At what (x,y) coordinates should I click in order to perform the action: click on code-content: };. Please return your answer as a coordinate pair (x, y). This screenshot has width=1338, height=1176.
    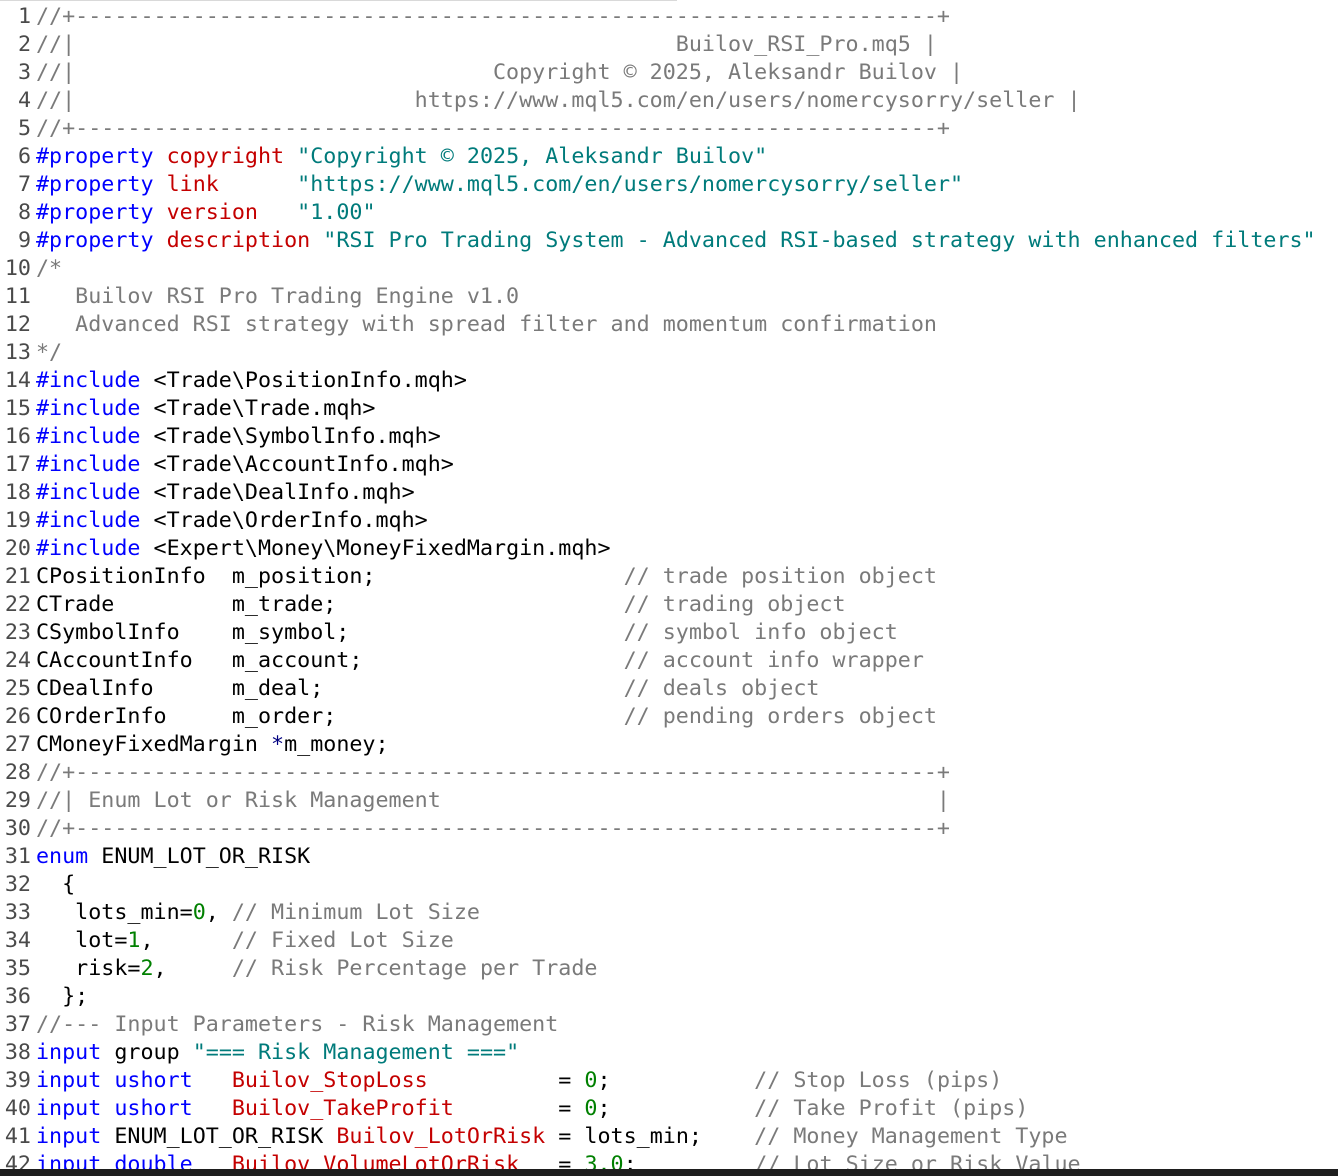
    Looking at the image, I should click on (62, 997).